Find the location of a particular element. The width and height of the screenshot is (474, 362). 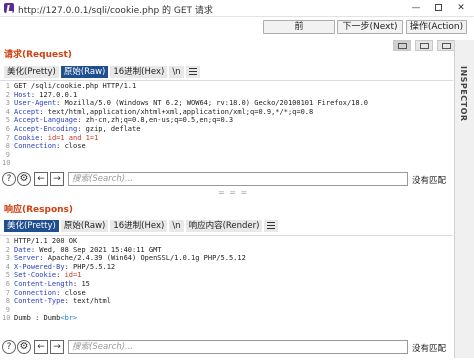

request-line: 1 GET /sqli/cookie.php HTTP/1.1 is located at coordinates (226, 86).